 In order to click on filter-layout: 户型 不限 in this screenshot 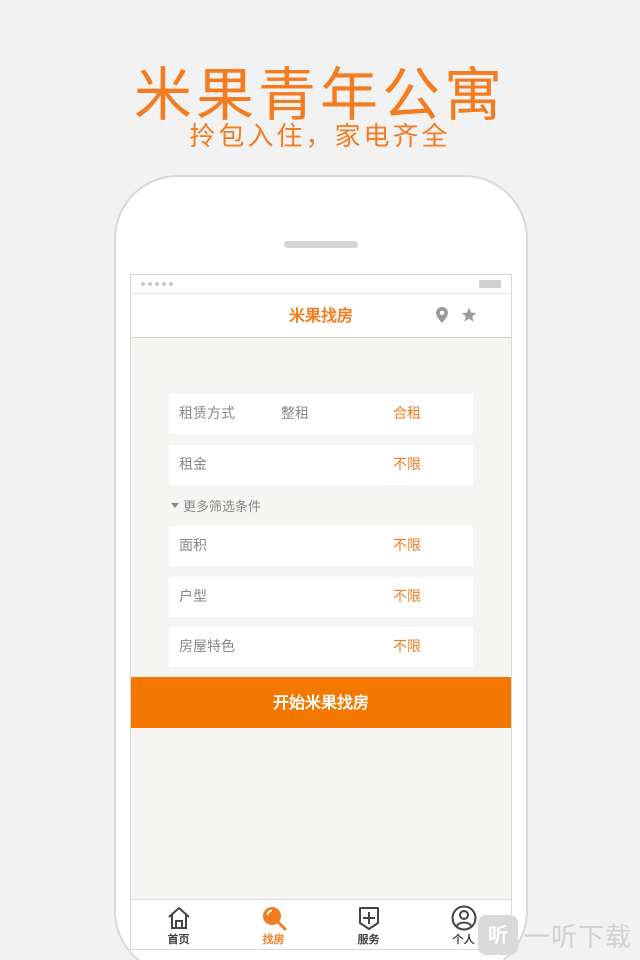, I will do `click(321, 597)`.